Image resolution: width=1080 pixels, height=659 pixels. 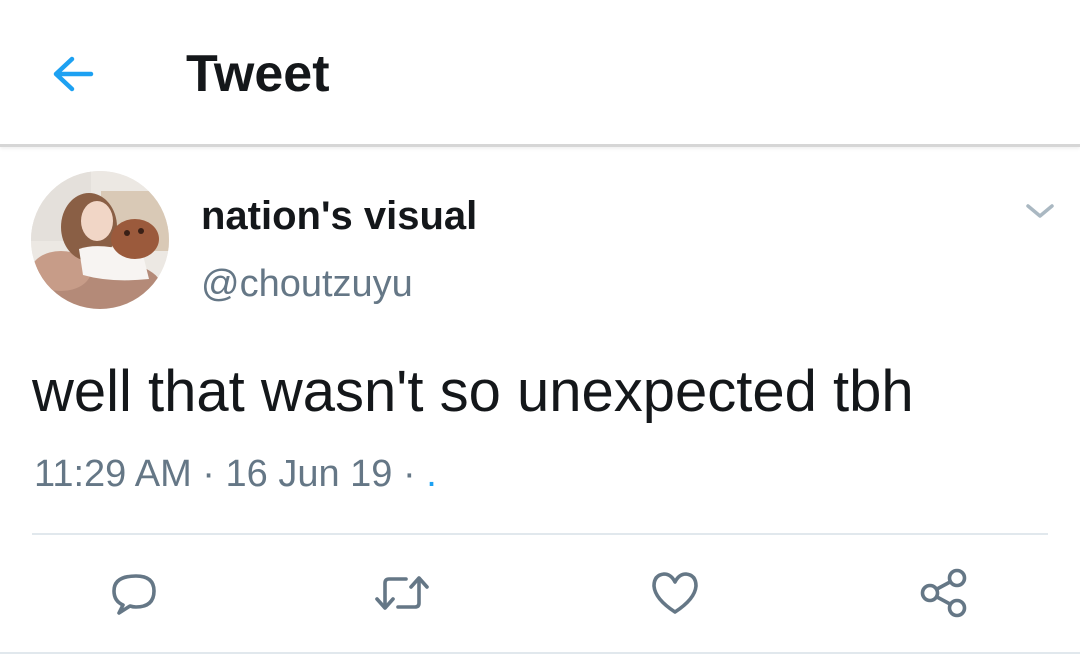 I want to click on share-button, so click(x=944, y=593).